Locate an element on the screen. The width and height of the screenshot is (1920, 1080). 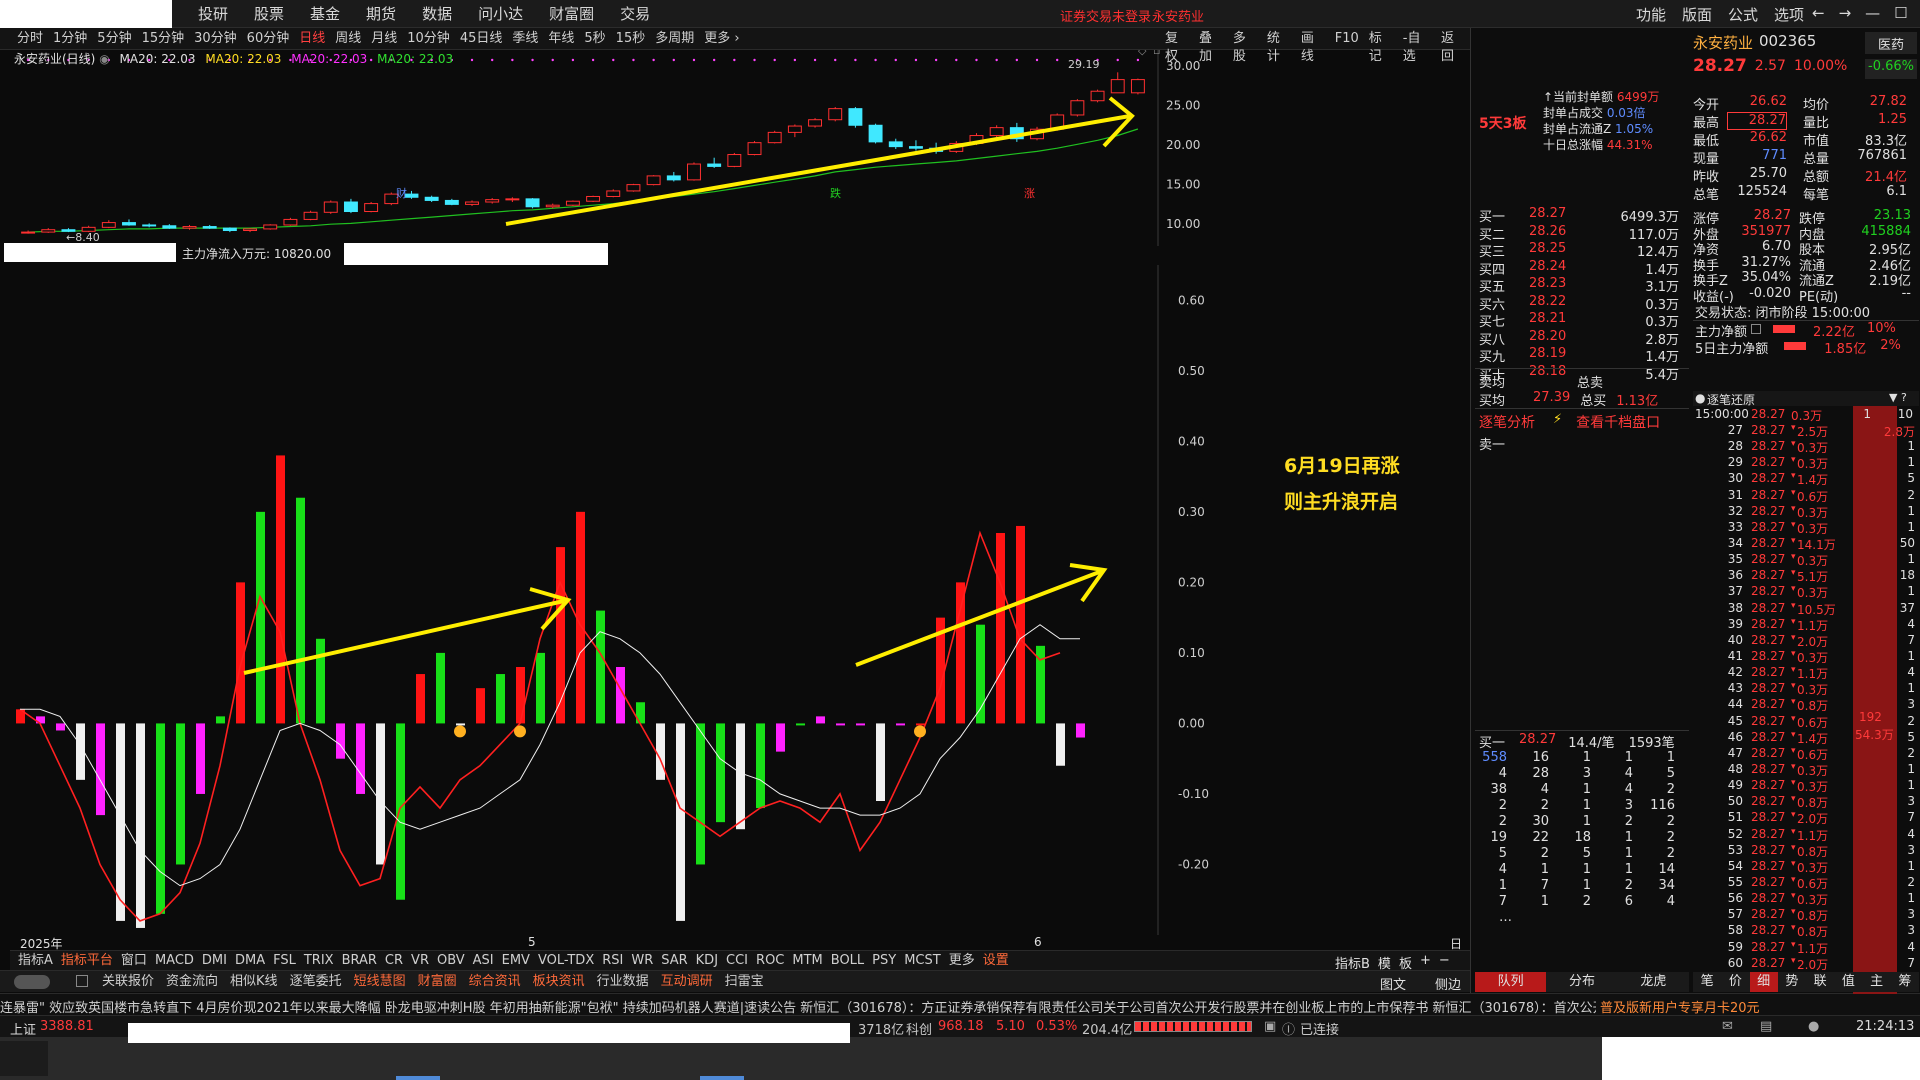
bid-row: 买四 28.24 1.4万 is located at coordinates (1584, 268).